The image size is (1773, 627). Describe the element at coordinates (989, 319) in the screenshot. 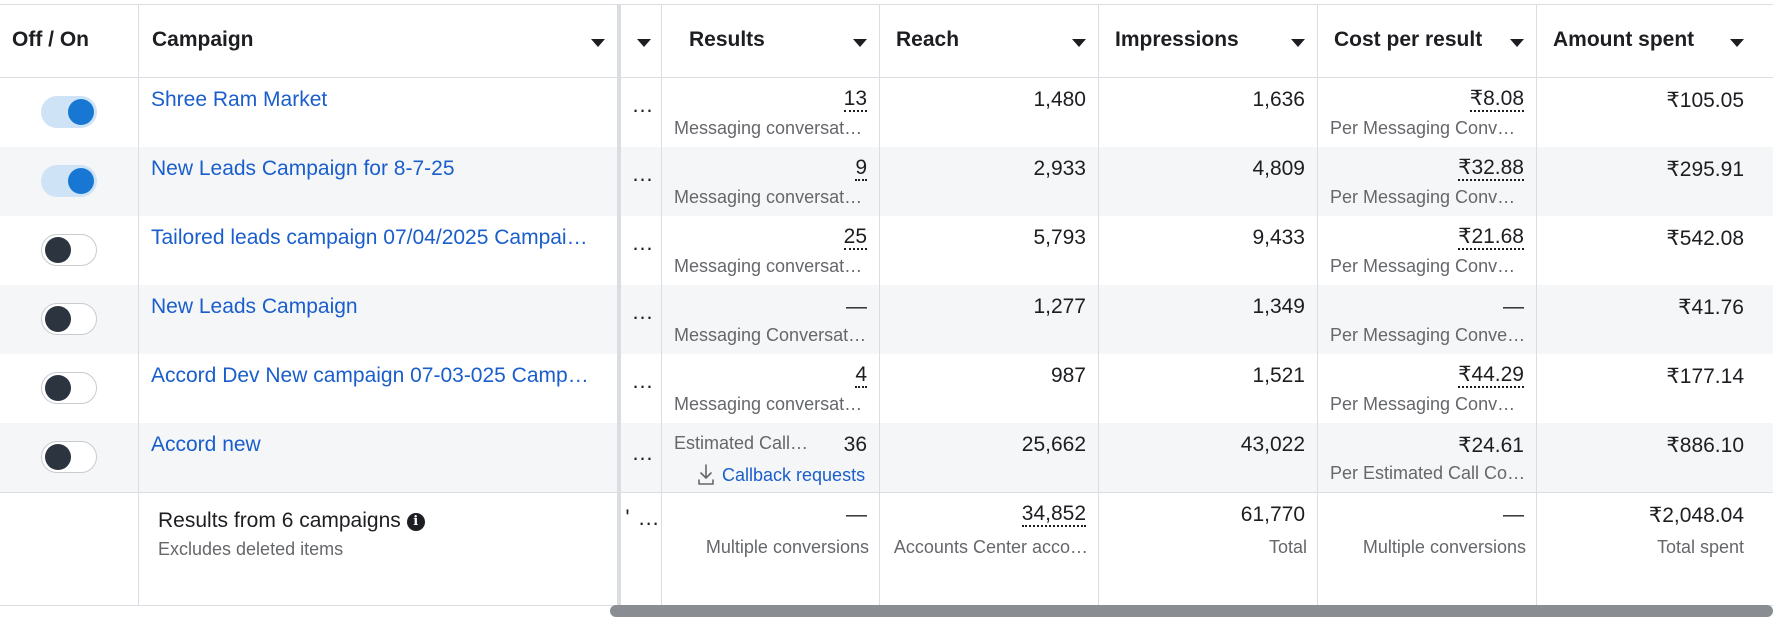

I see `reach-cell: 1,277` at that location.